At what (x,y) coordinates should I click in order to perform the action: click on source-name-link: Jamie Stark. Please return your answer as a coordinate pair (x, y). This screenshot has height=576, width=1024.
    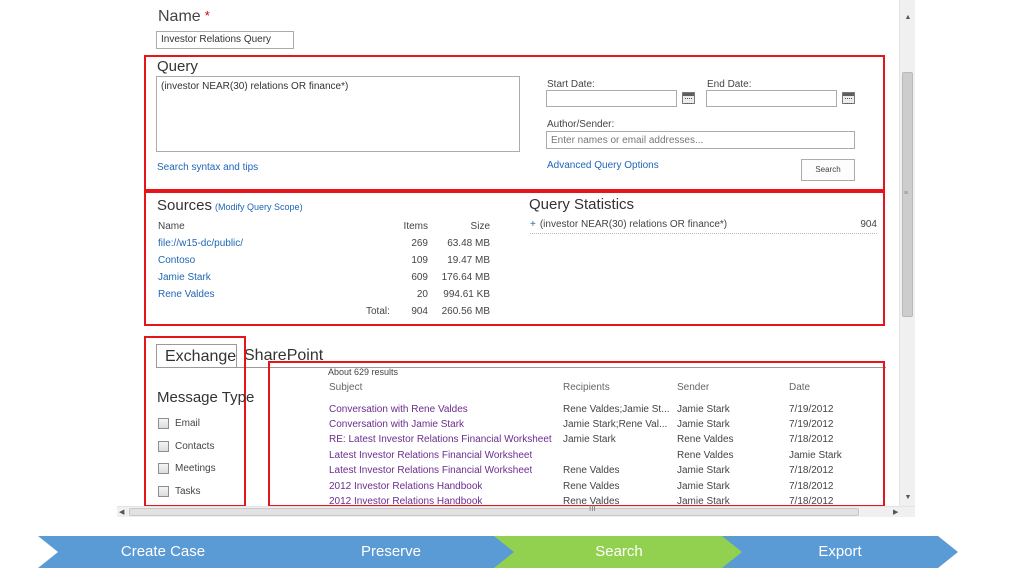
    Looking at the image, I should click on (184, 277).